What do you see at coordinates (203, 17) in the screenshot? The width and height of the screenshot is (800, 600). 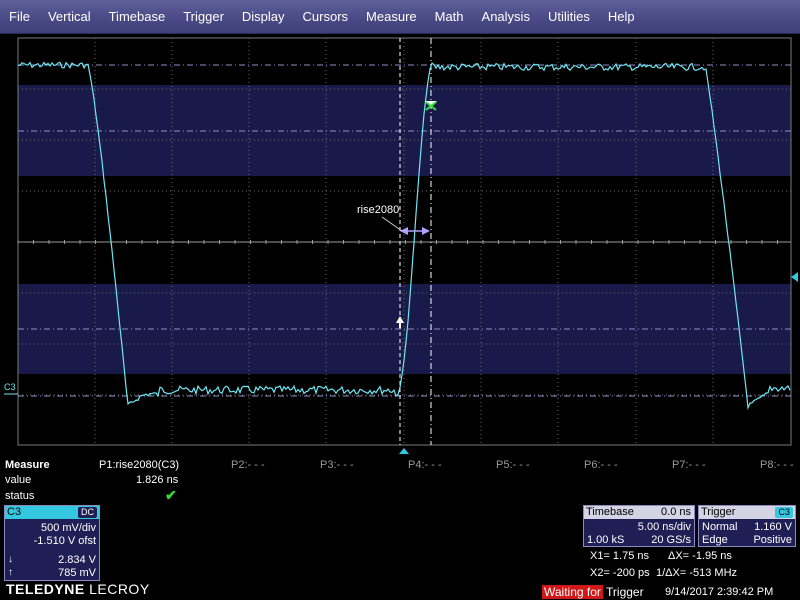 I see `menu-trigger: Trigger` at bounding box center [203, 17].